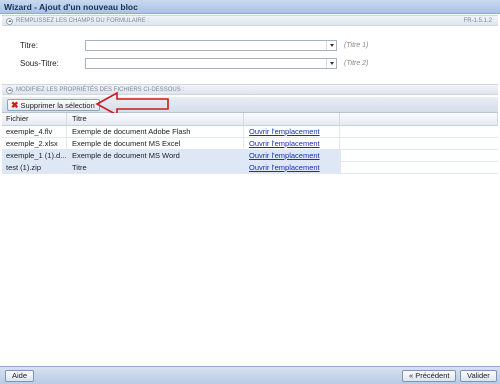 The image size is (500, 384). I want to click on column-header-location, so click(292, 119).